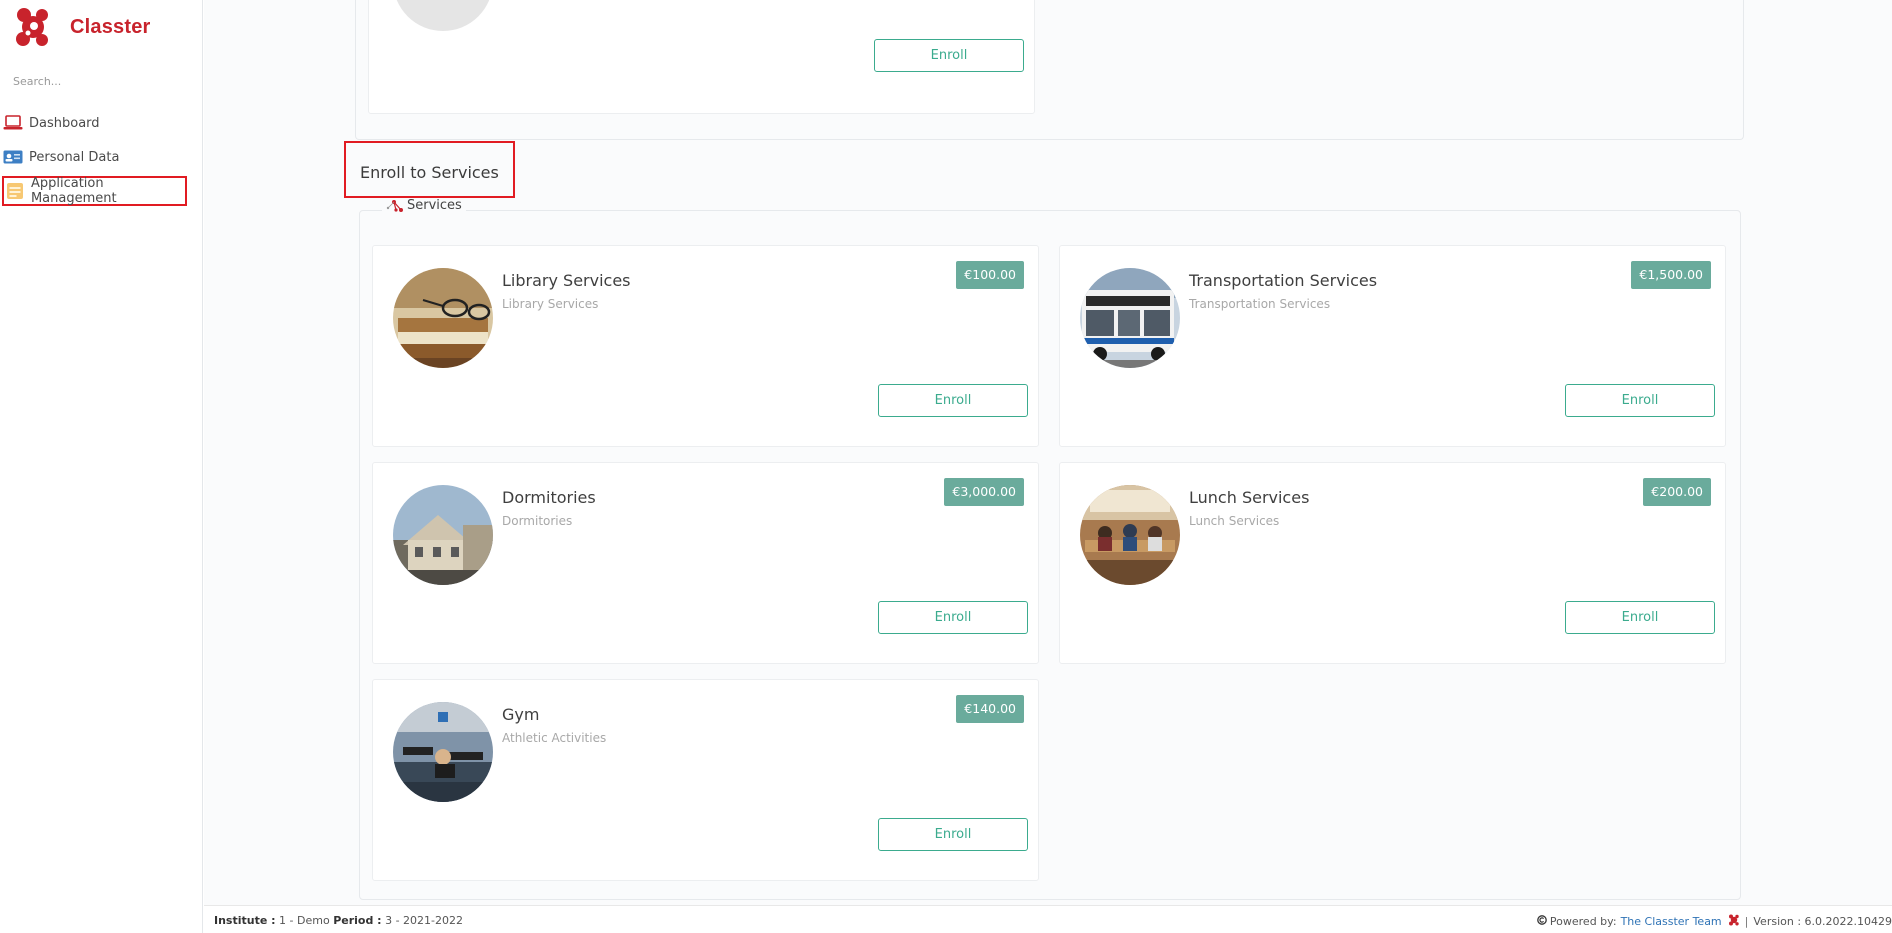 Image resolution: width=1892 pixels, height=933 pixels. I want to click on sidebar-item-personal-data: Personal Data, so click(101, 157).